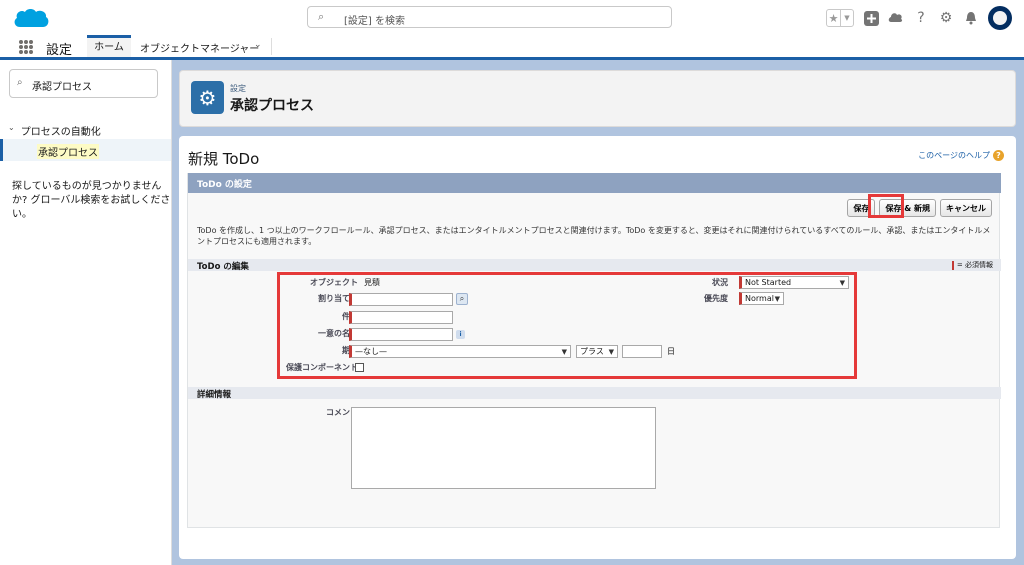  I want to click on global-actions-add-icon, so click(871, 18).